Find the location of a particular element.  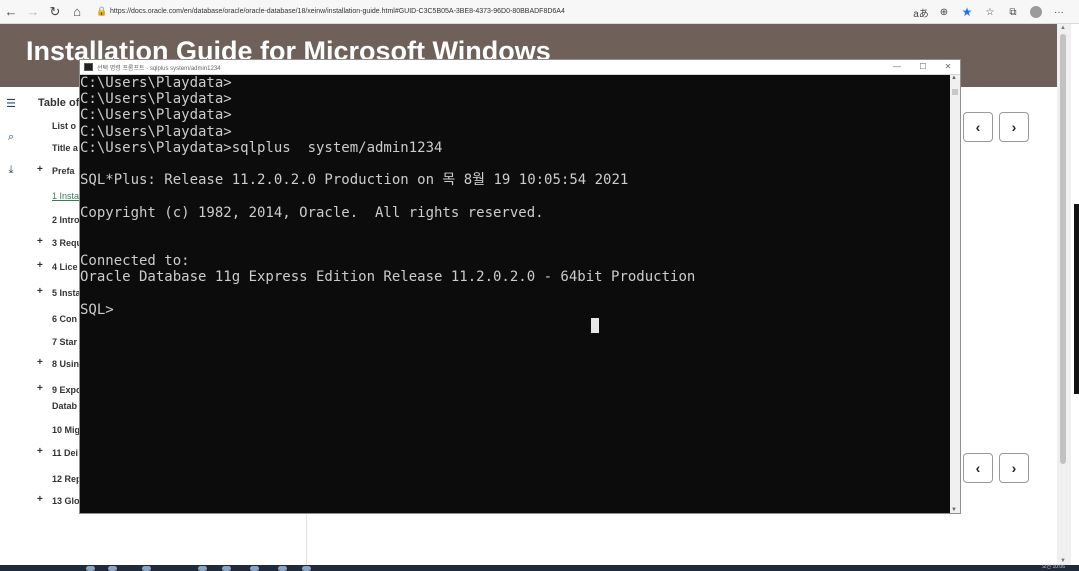

windows-taskbar: 오전 10:06 is located at coordinates (539, 567).